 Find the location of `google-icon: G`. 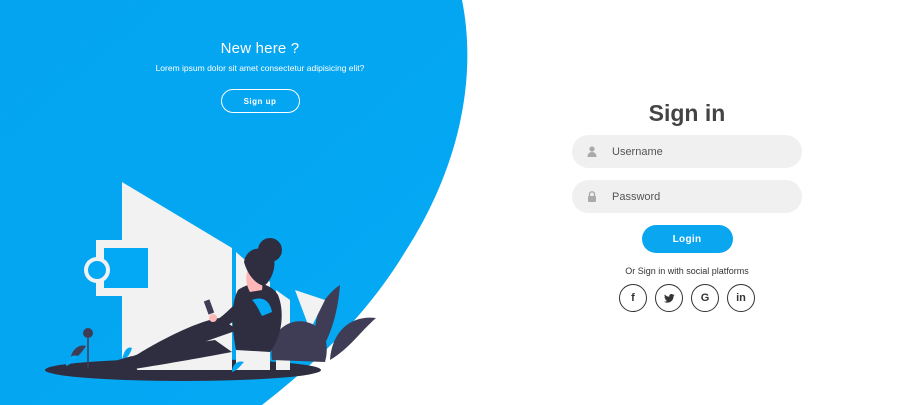

google-icon: G is located at coordinates (705, 298).